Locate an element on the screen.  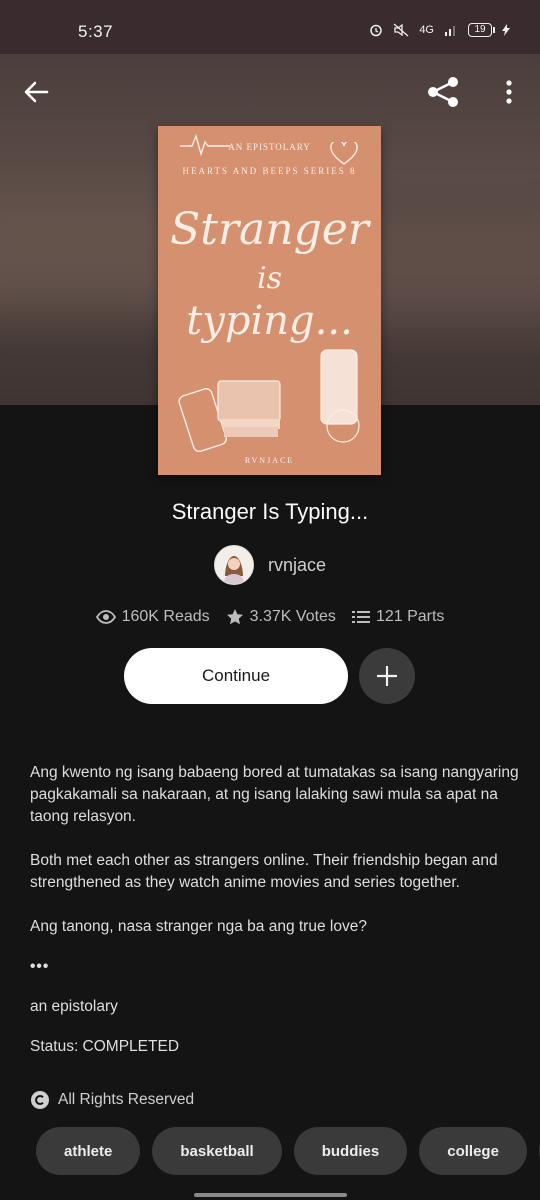
more-vertical-icon is located at coordinates (509, 92).